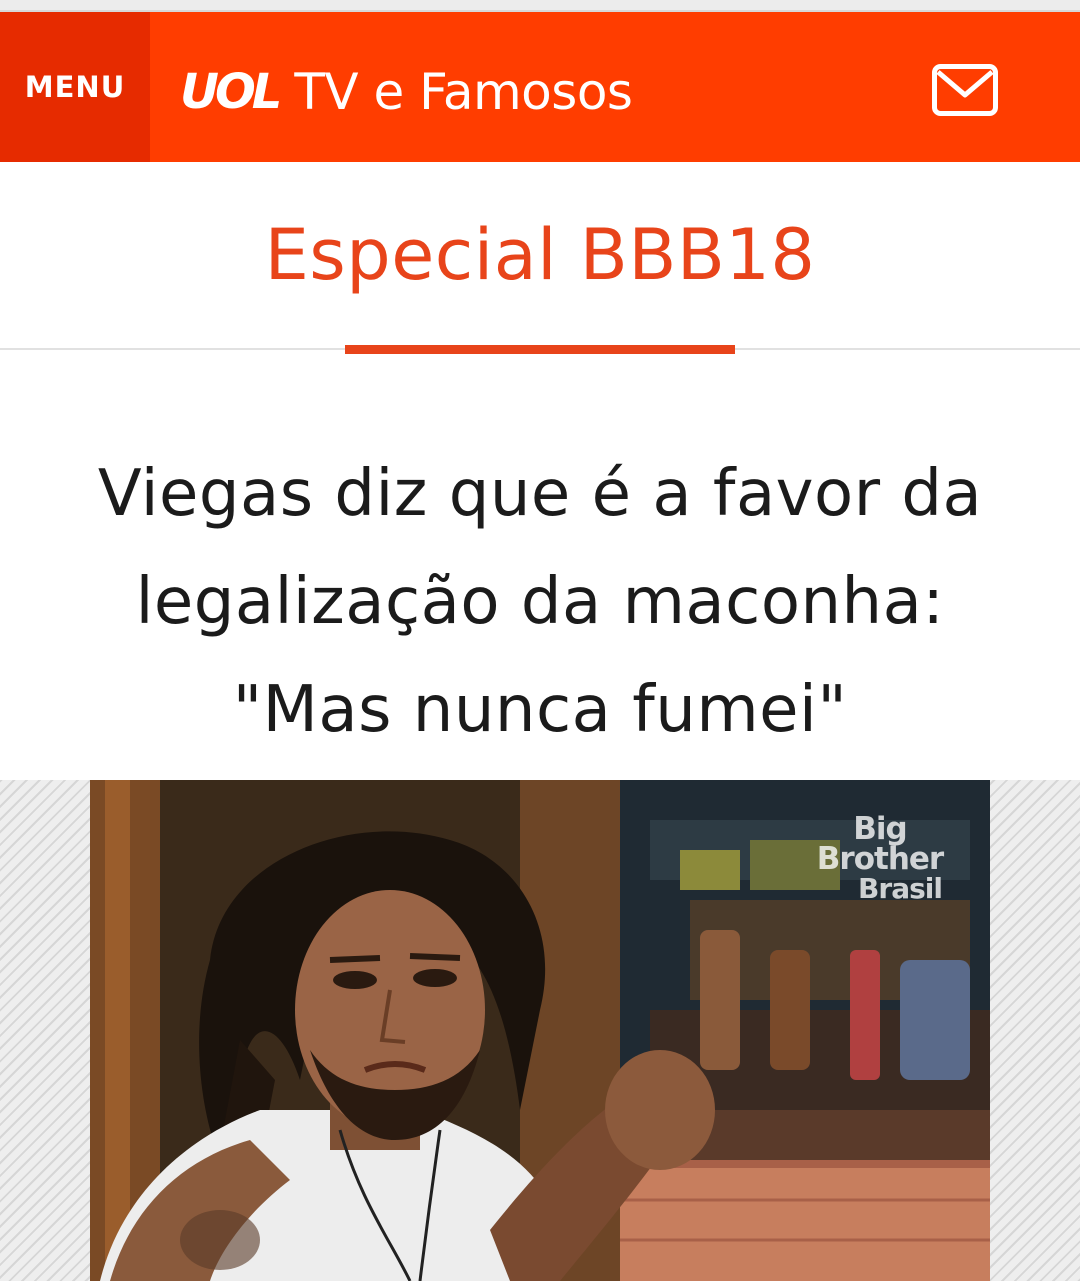 The width and height of the screenshot is (1080, 1281). What do you see at coordinates (540, 349) in the screenshot?
I see `section-underline` at bounding box center [540, 349].